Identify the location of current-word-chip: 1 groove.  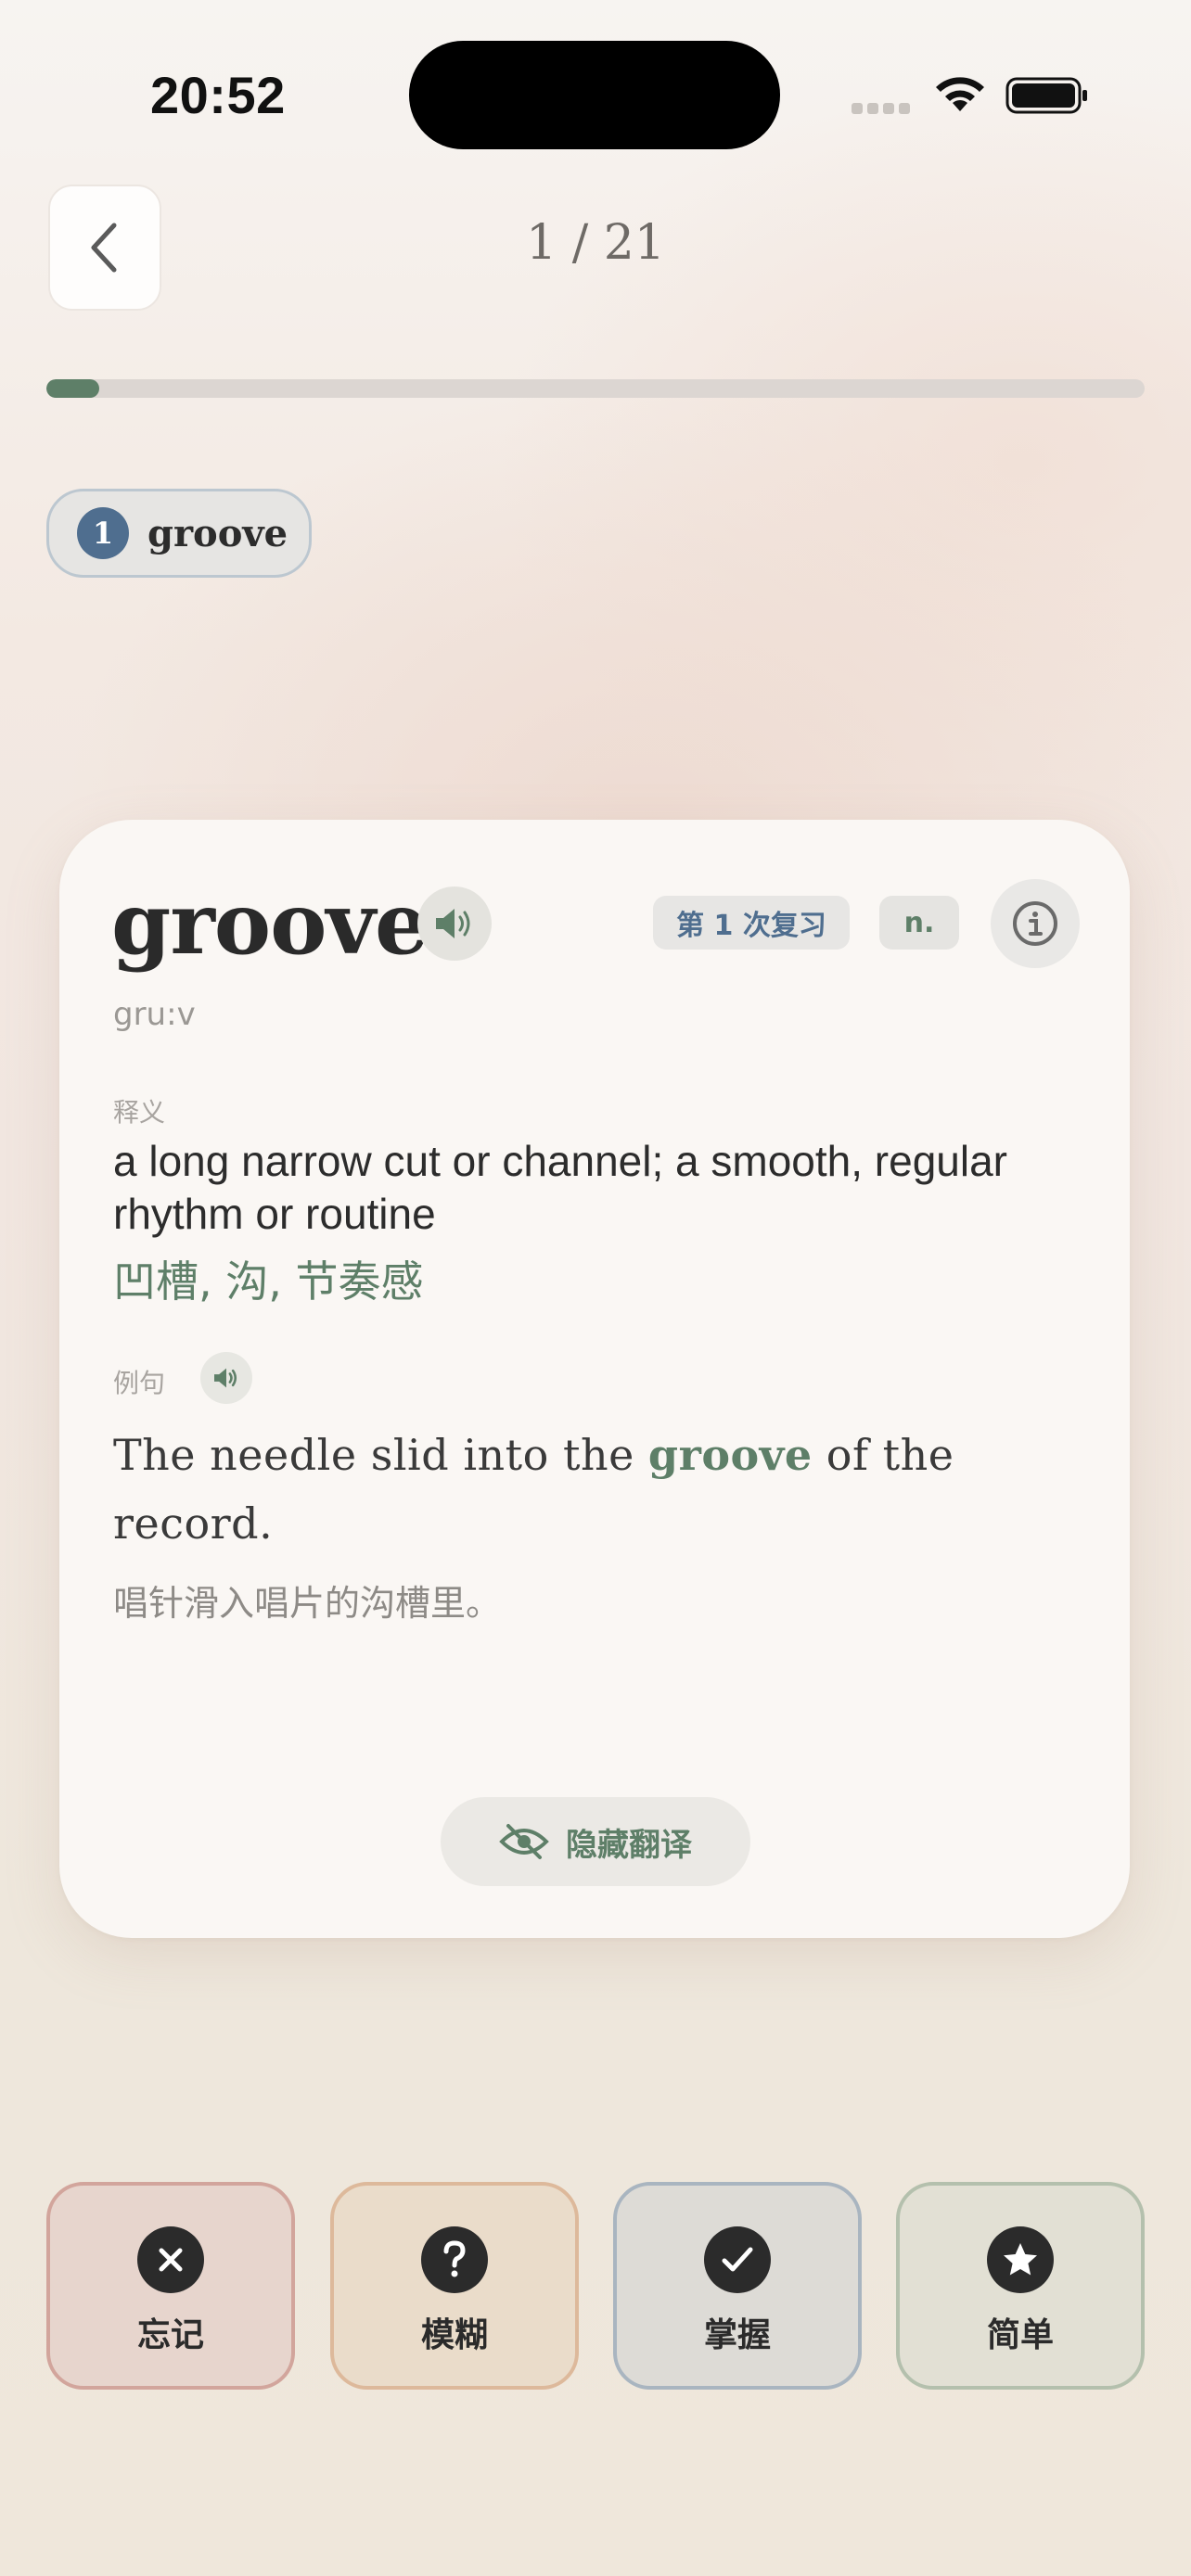
(179, 533).